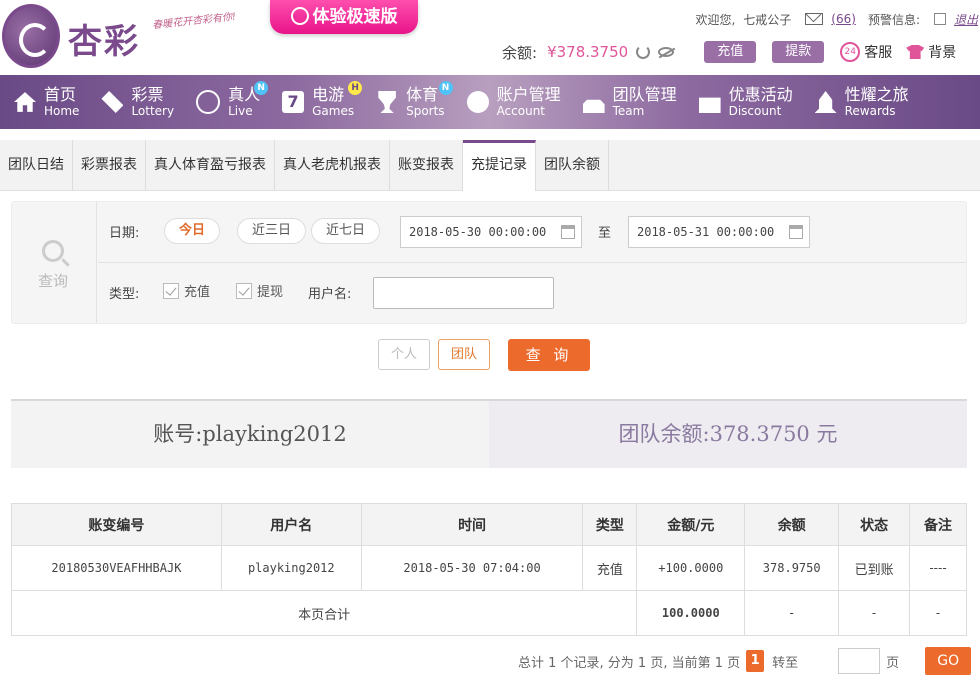 The image size is (980, 680). What do you see at coordinates (104, 38) in the screenshot?
I see `logo-text: 杏彩` at bounding box center [104, 38].